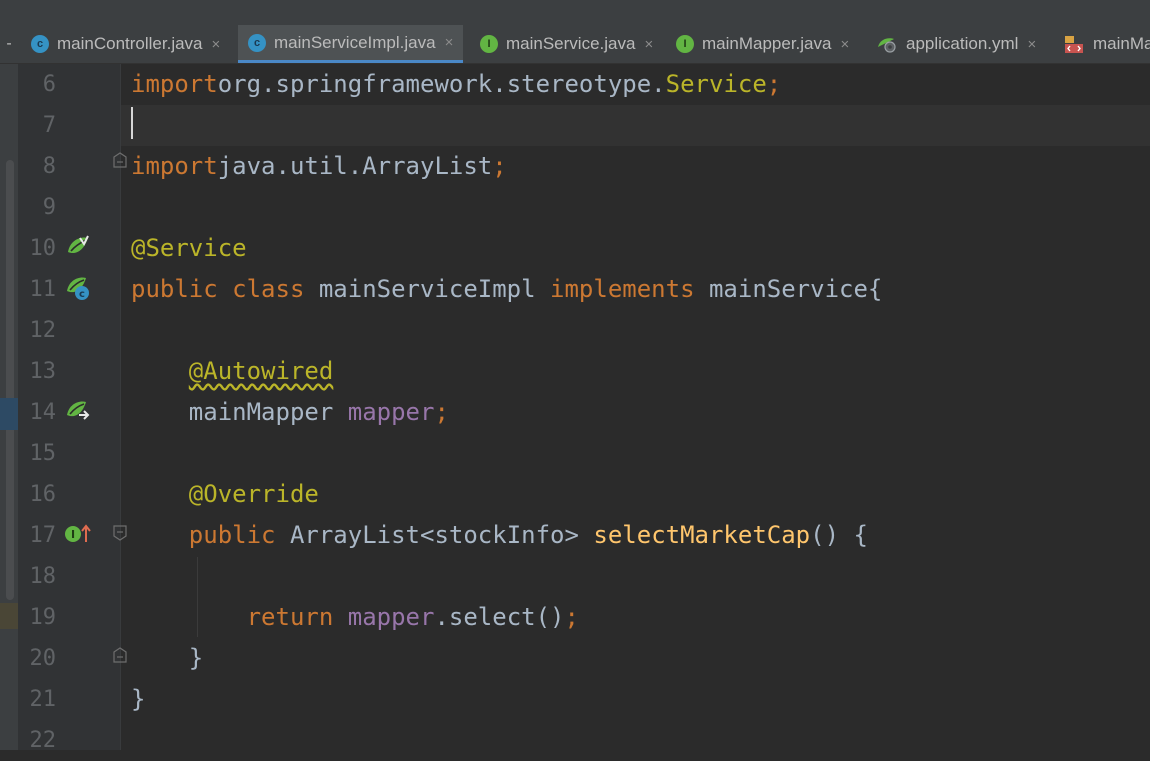  What do you see at coordinates (9, 44) in the screenshot?
I see `tab-overflow-indicator: -` at bounding box center [9, 44].